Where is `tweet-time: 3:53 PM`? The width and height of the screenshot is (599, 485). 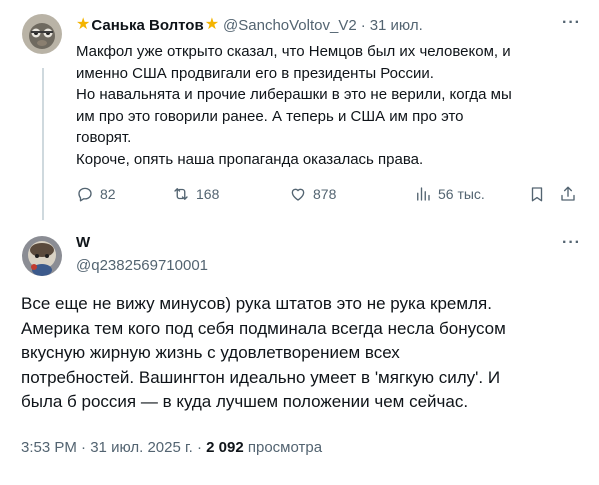
tweet-time: 3:53 PM is located at coordinates (49, 447).